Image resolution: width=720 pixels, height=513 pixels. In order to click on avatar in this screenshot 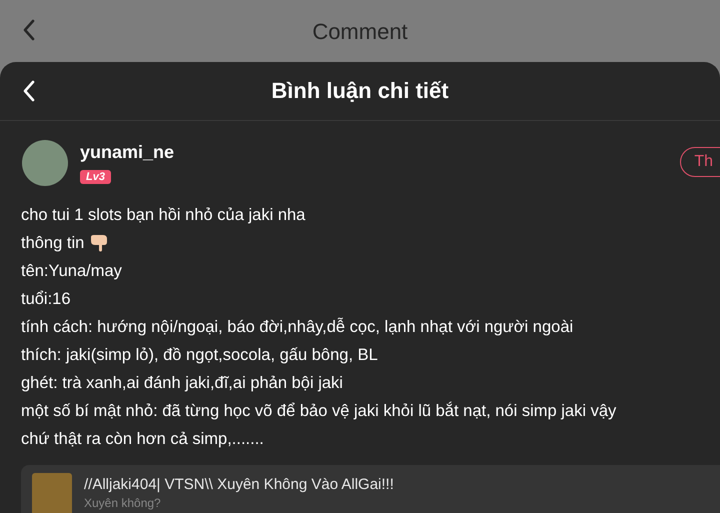, I will do `click(45, 163)`.